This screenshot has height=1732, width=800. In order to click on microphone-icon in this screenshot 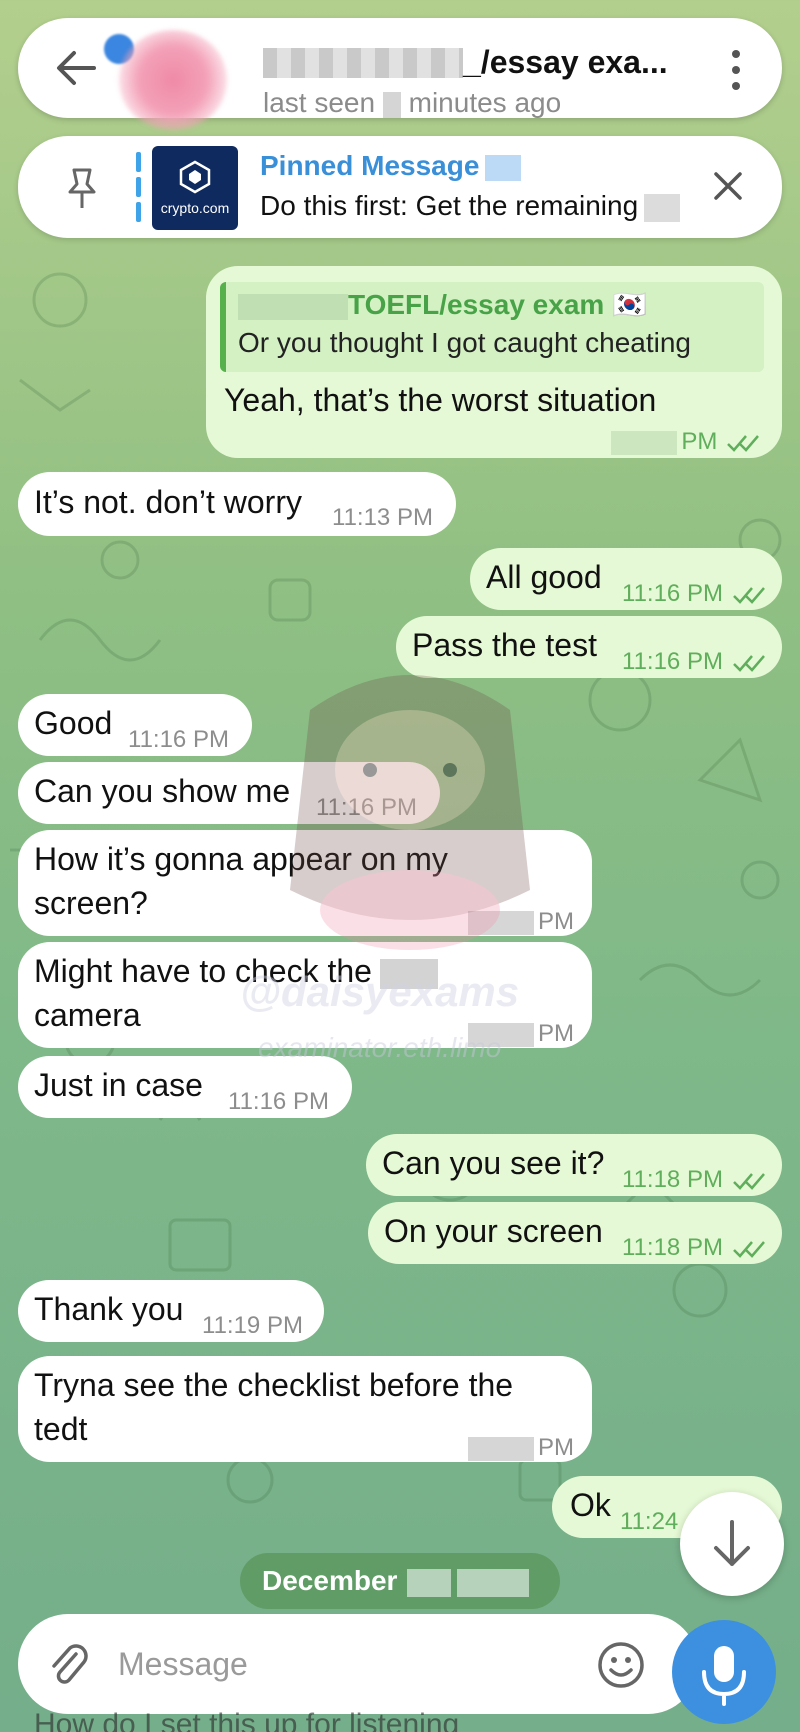, I will do `click(724, 1676)`.